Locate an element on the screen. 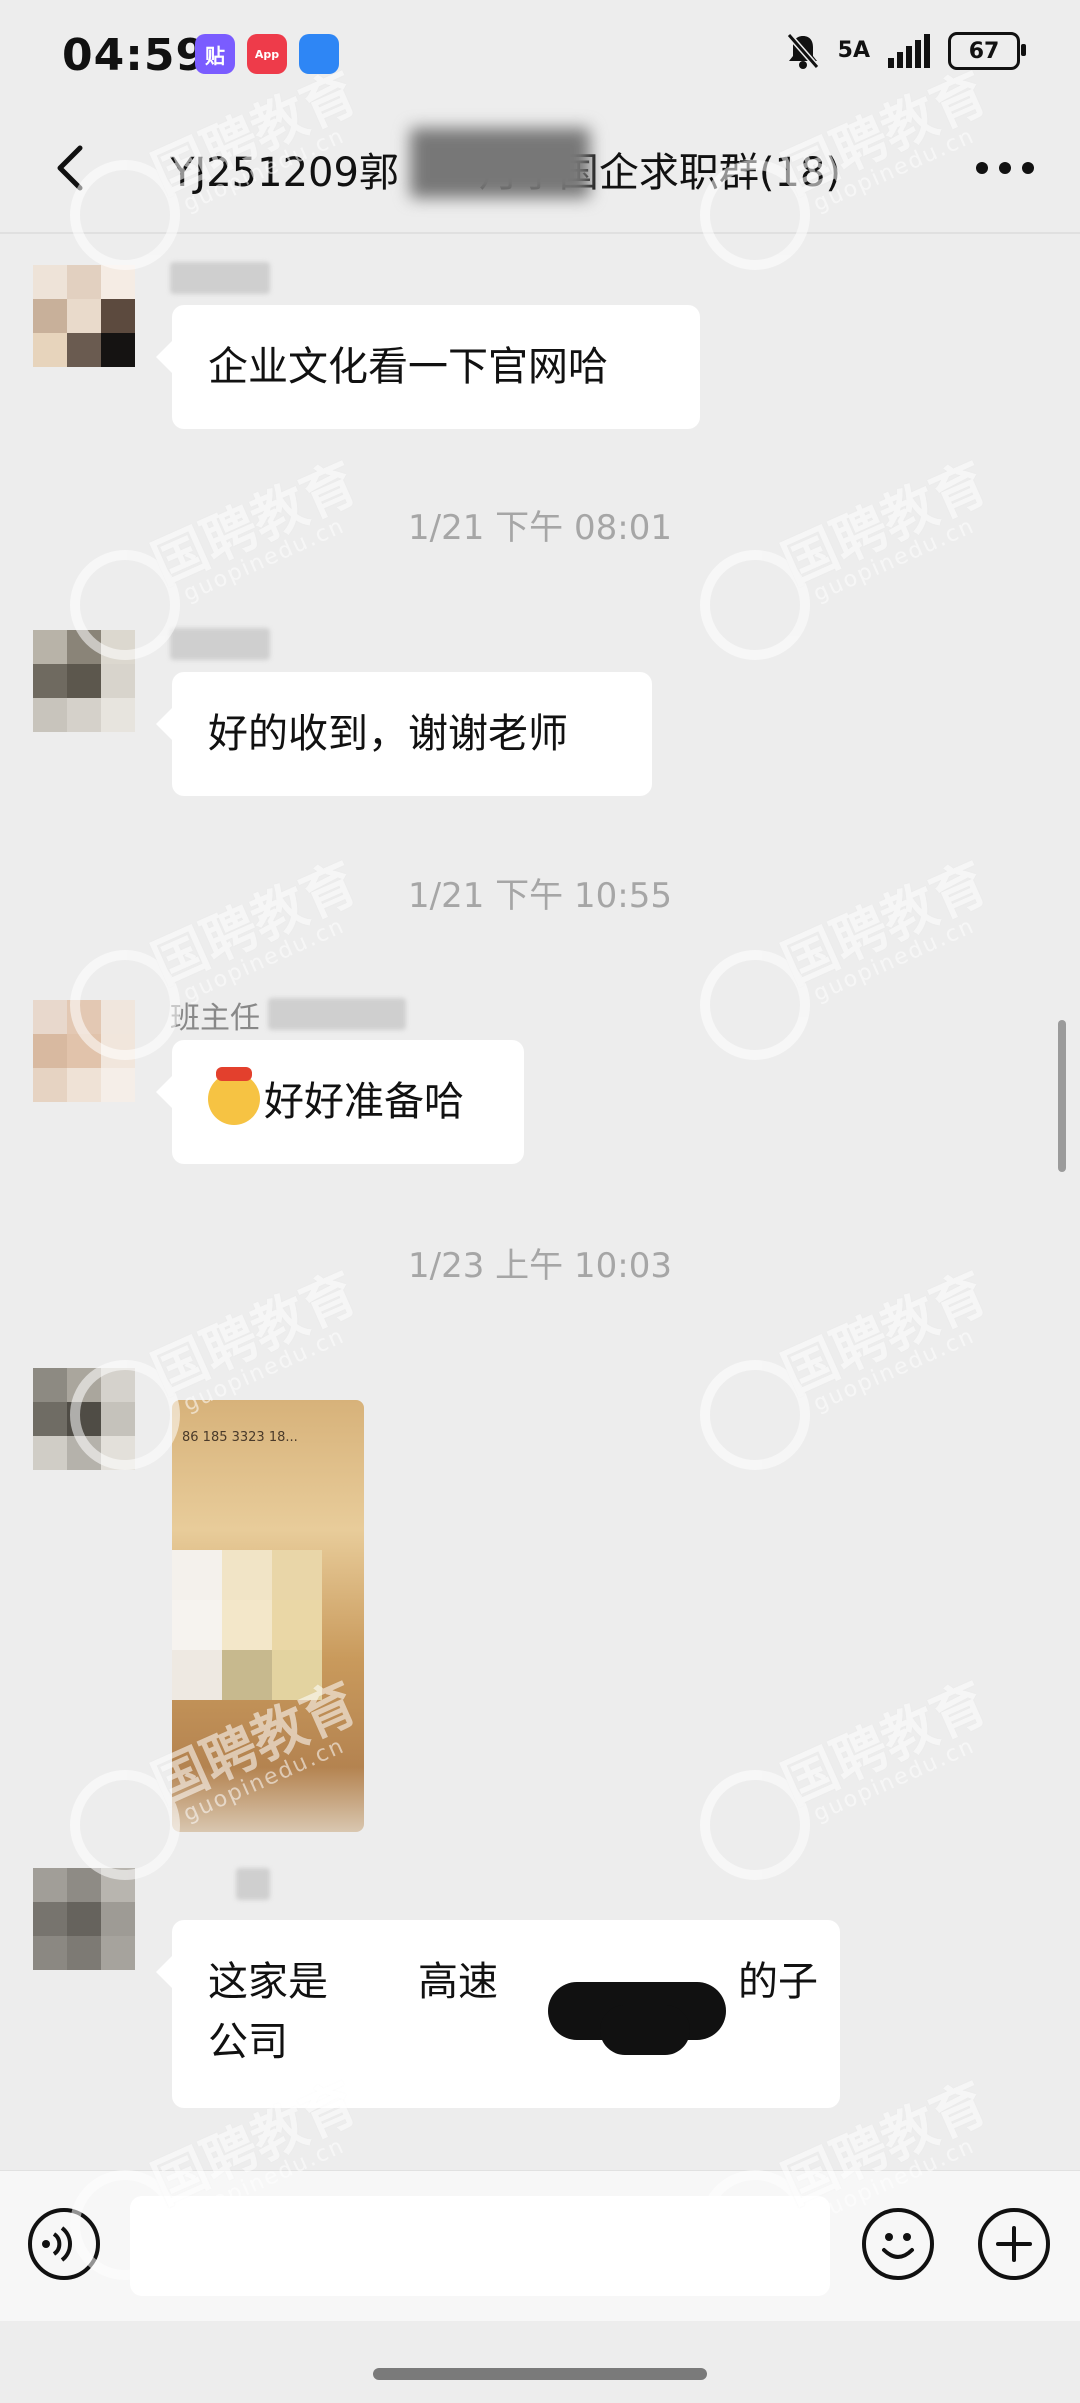  home-indicator is located at coordinates (540, 2374).